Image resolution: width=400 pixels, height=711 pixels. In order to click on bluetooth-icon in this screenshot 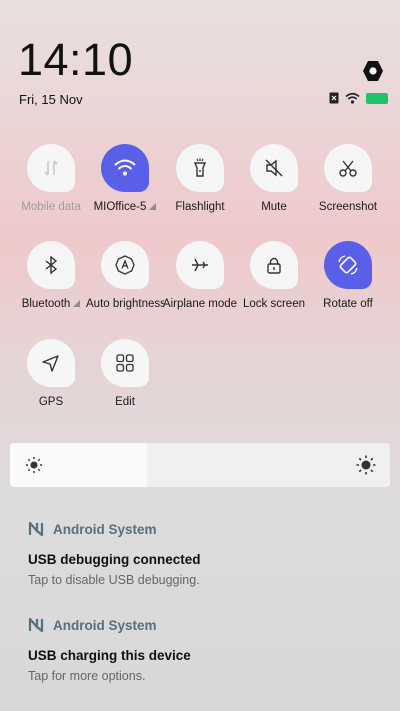, I will do `click(51, 265)`.